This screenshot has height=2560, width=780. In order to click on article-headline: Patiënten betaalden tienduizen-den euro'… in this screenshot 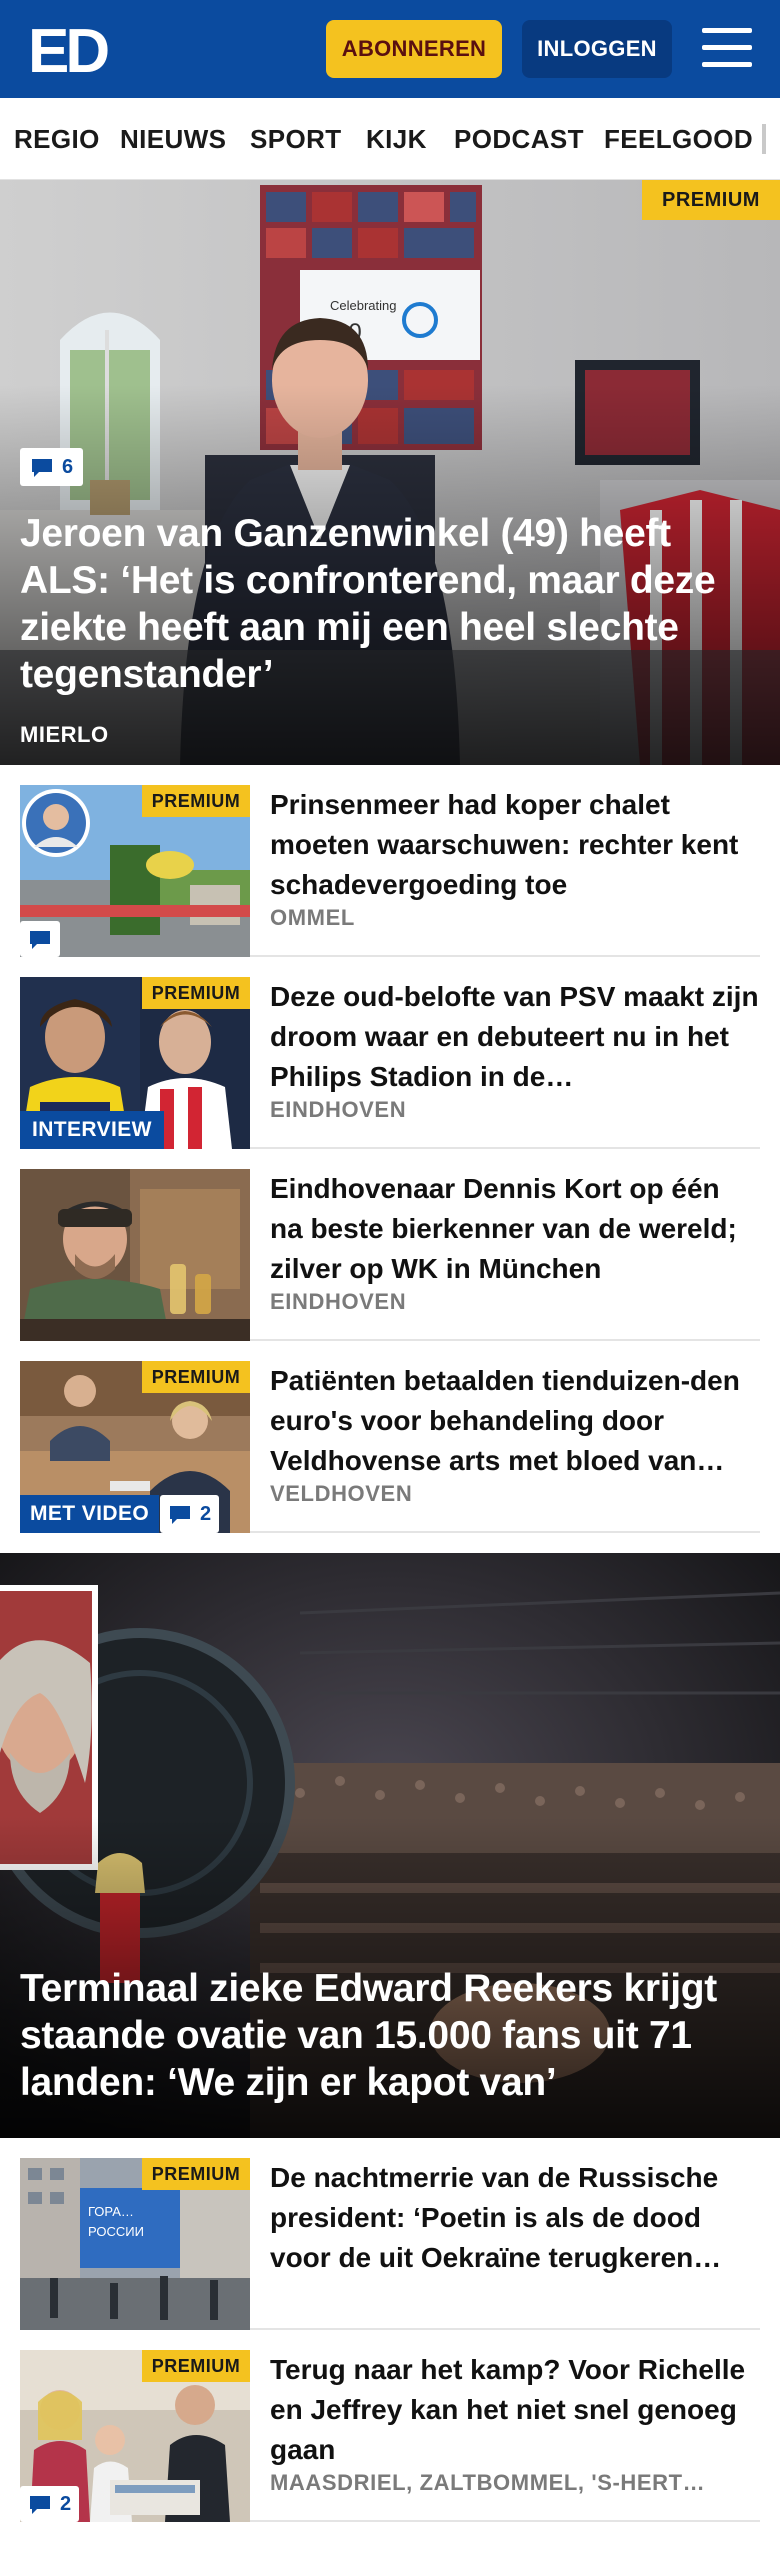, I will do `click(515, 1421)`.